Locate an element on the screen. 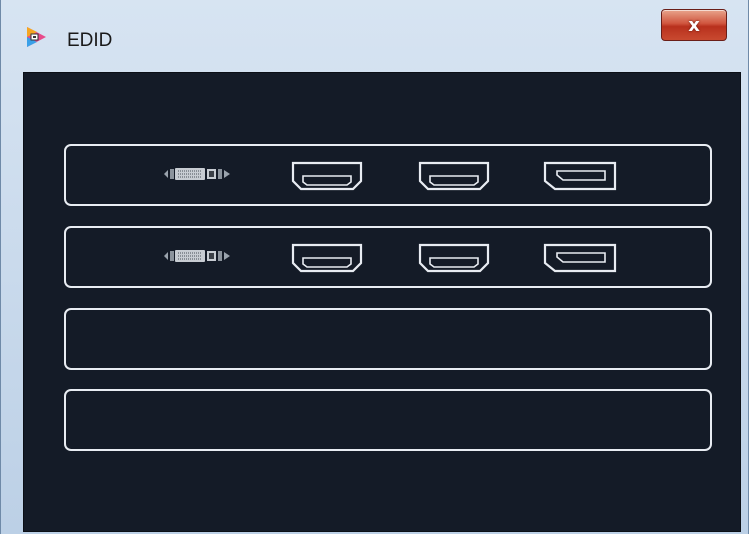  title-bar: EDID x is located at coordinates (375, 36).